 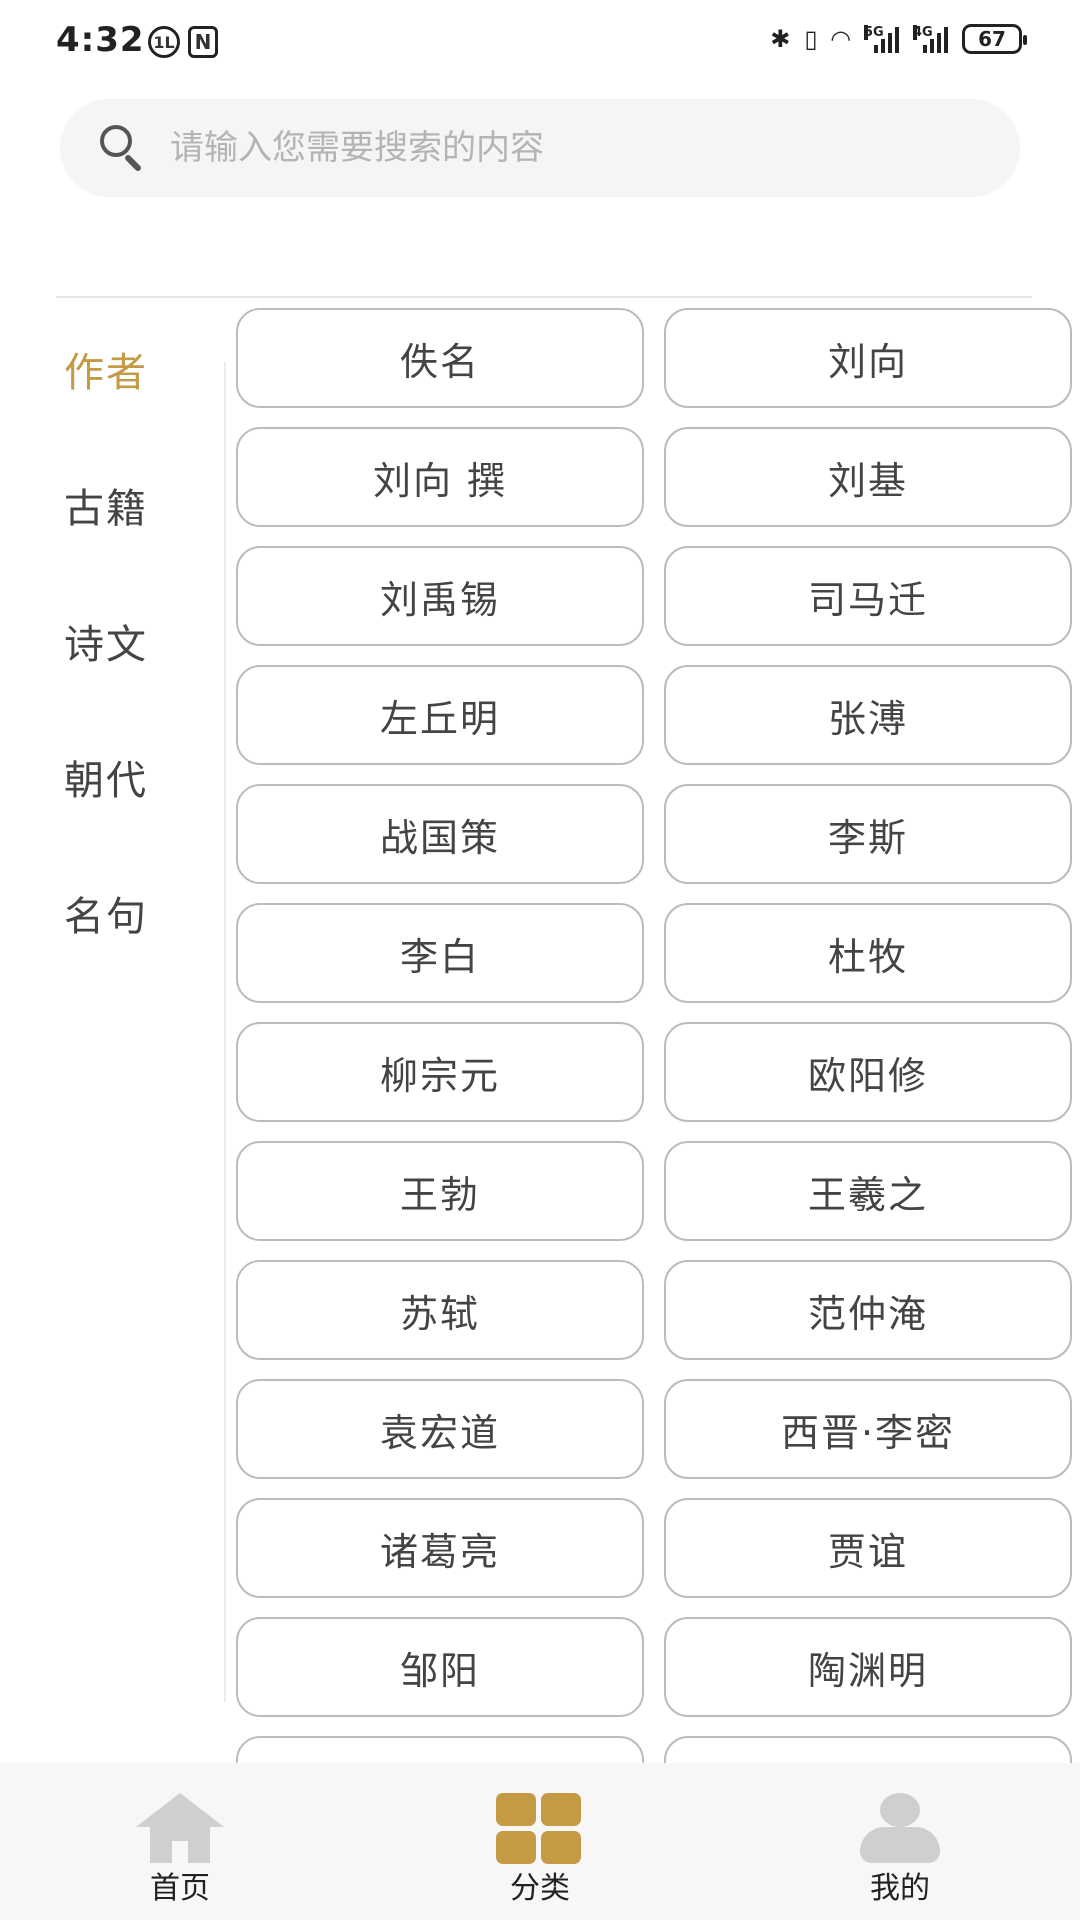 I want to click on author-button: 邹阳, so click(x=440, y=1667).